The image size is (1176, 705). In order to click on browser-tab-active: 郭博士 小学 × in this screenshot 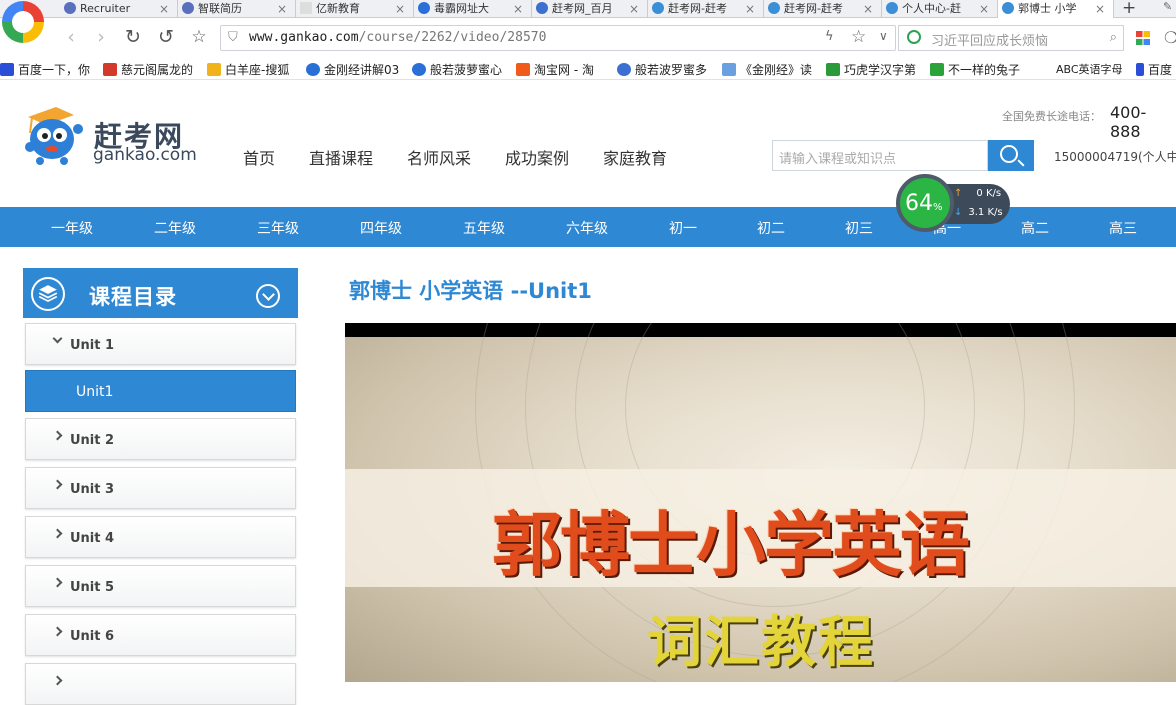, I will do `click(1056, 9)`.